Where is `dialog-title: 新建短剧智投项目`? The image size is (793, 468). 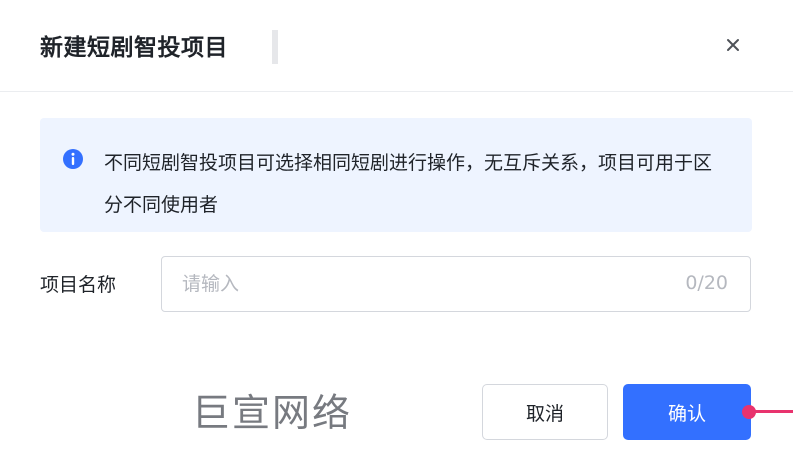 dialog-title: 新建短剧智投项目 is located at coordinates (134, 48).